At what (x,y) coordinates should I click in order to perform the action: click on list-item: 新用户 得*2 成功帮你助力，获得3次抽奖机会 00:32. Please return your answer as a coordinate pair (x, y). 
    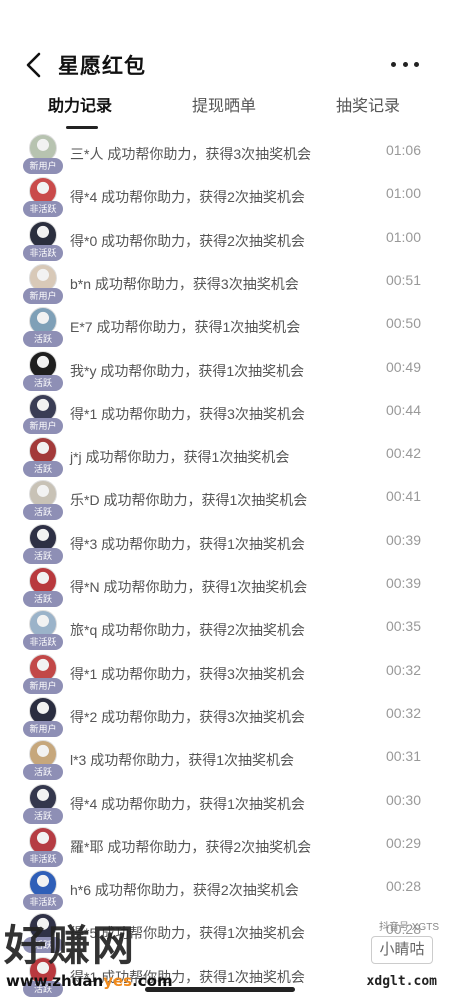
    Looking at the image, I should click on (224, 721).